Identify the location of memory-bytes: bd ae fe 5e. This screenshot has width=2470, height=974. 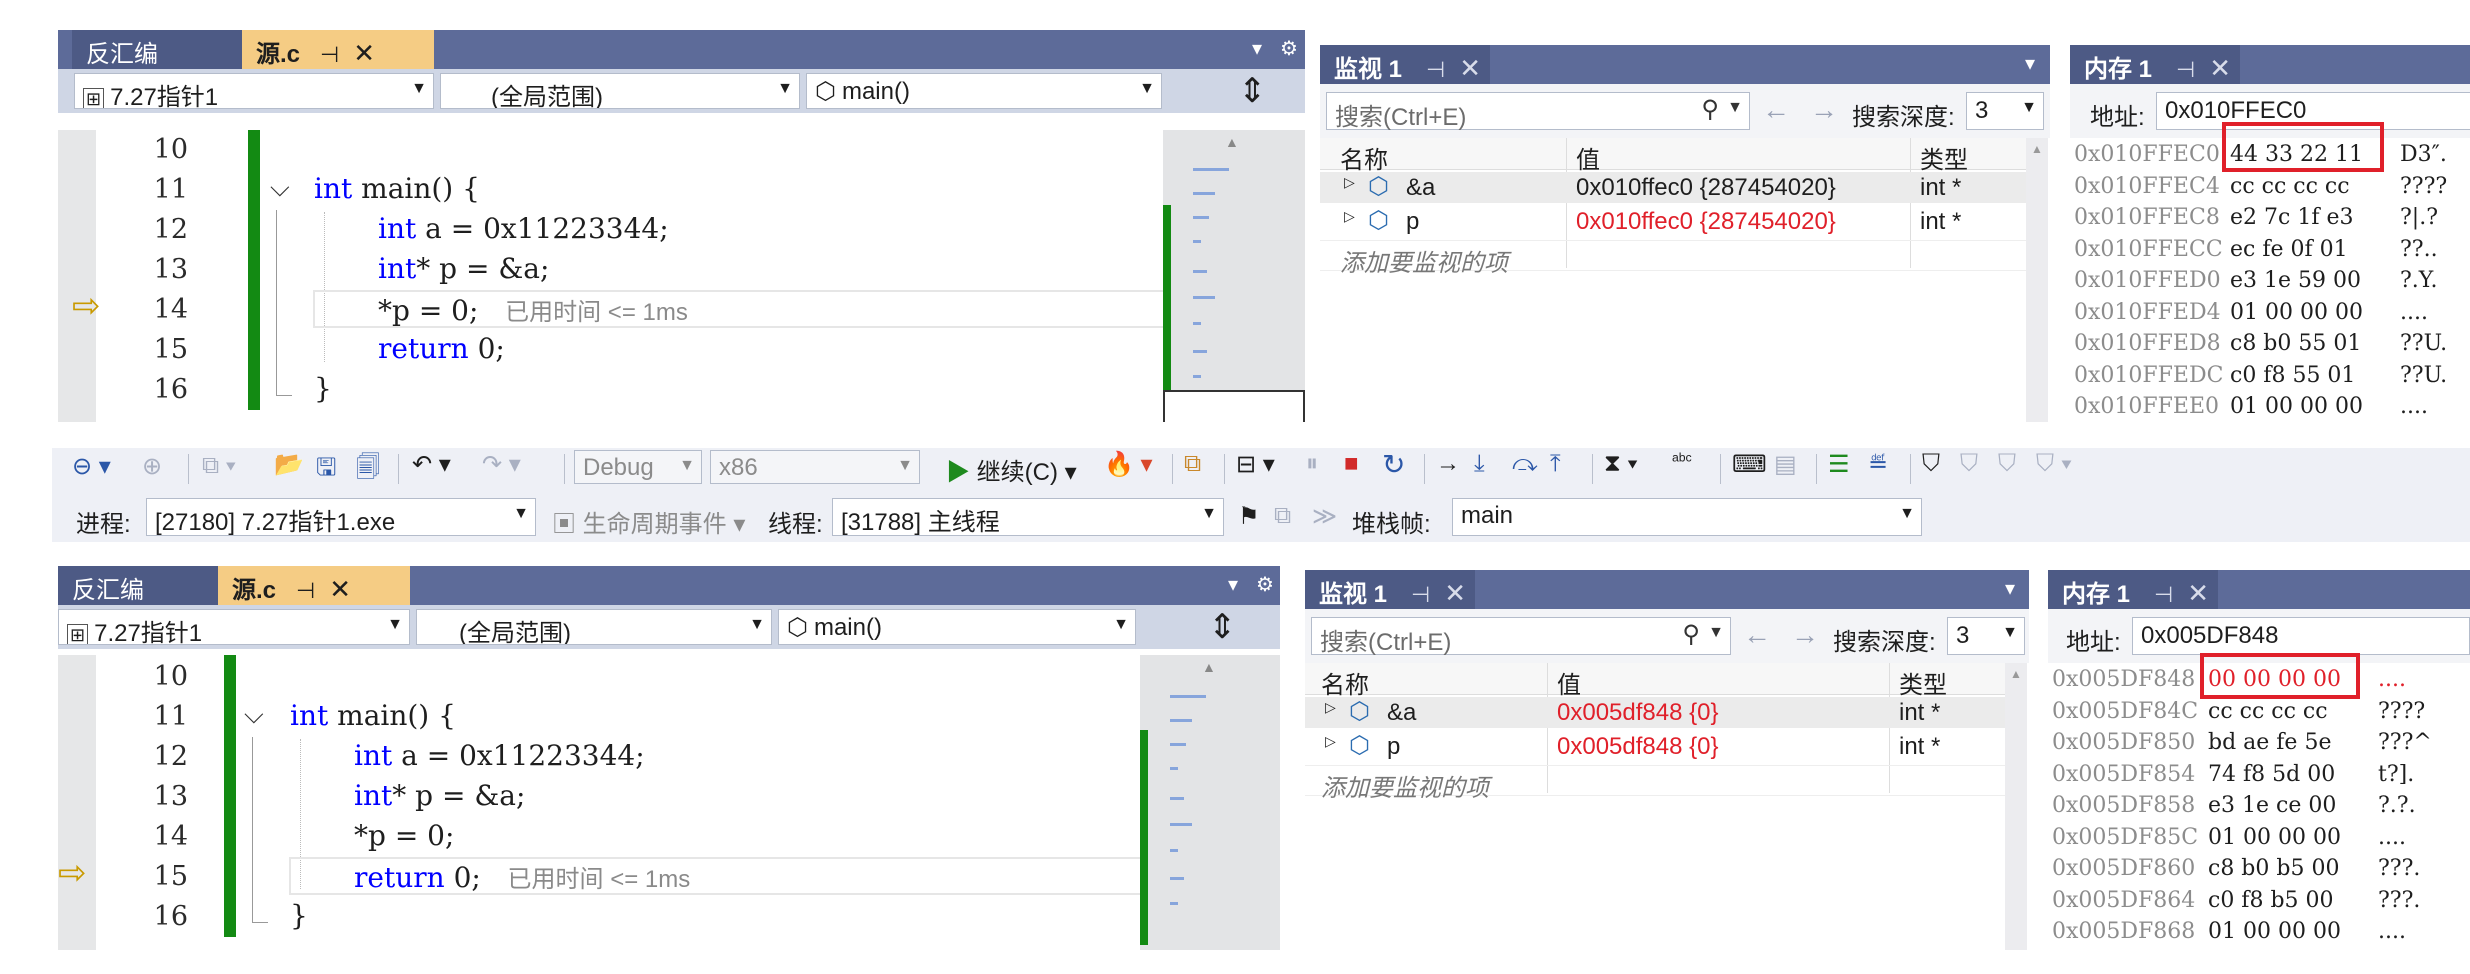
(2269, 742).